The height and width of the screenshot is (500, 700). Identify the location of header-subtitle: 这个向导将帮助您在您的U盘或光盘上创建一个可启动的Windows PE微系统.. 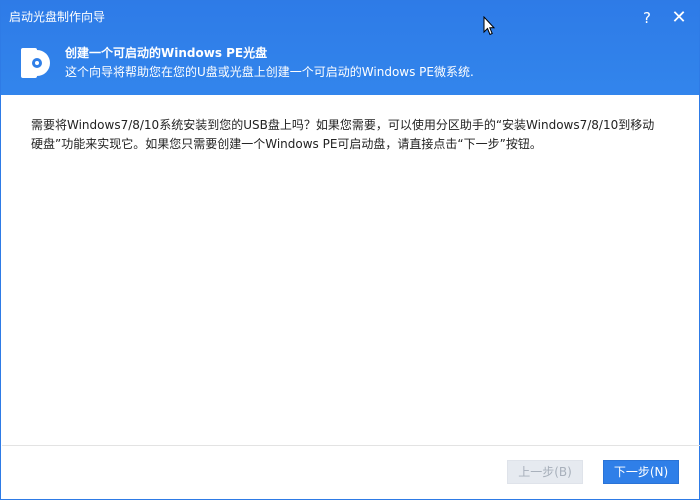
(269, 72).